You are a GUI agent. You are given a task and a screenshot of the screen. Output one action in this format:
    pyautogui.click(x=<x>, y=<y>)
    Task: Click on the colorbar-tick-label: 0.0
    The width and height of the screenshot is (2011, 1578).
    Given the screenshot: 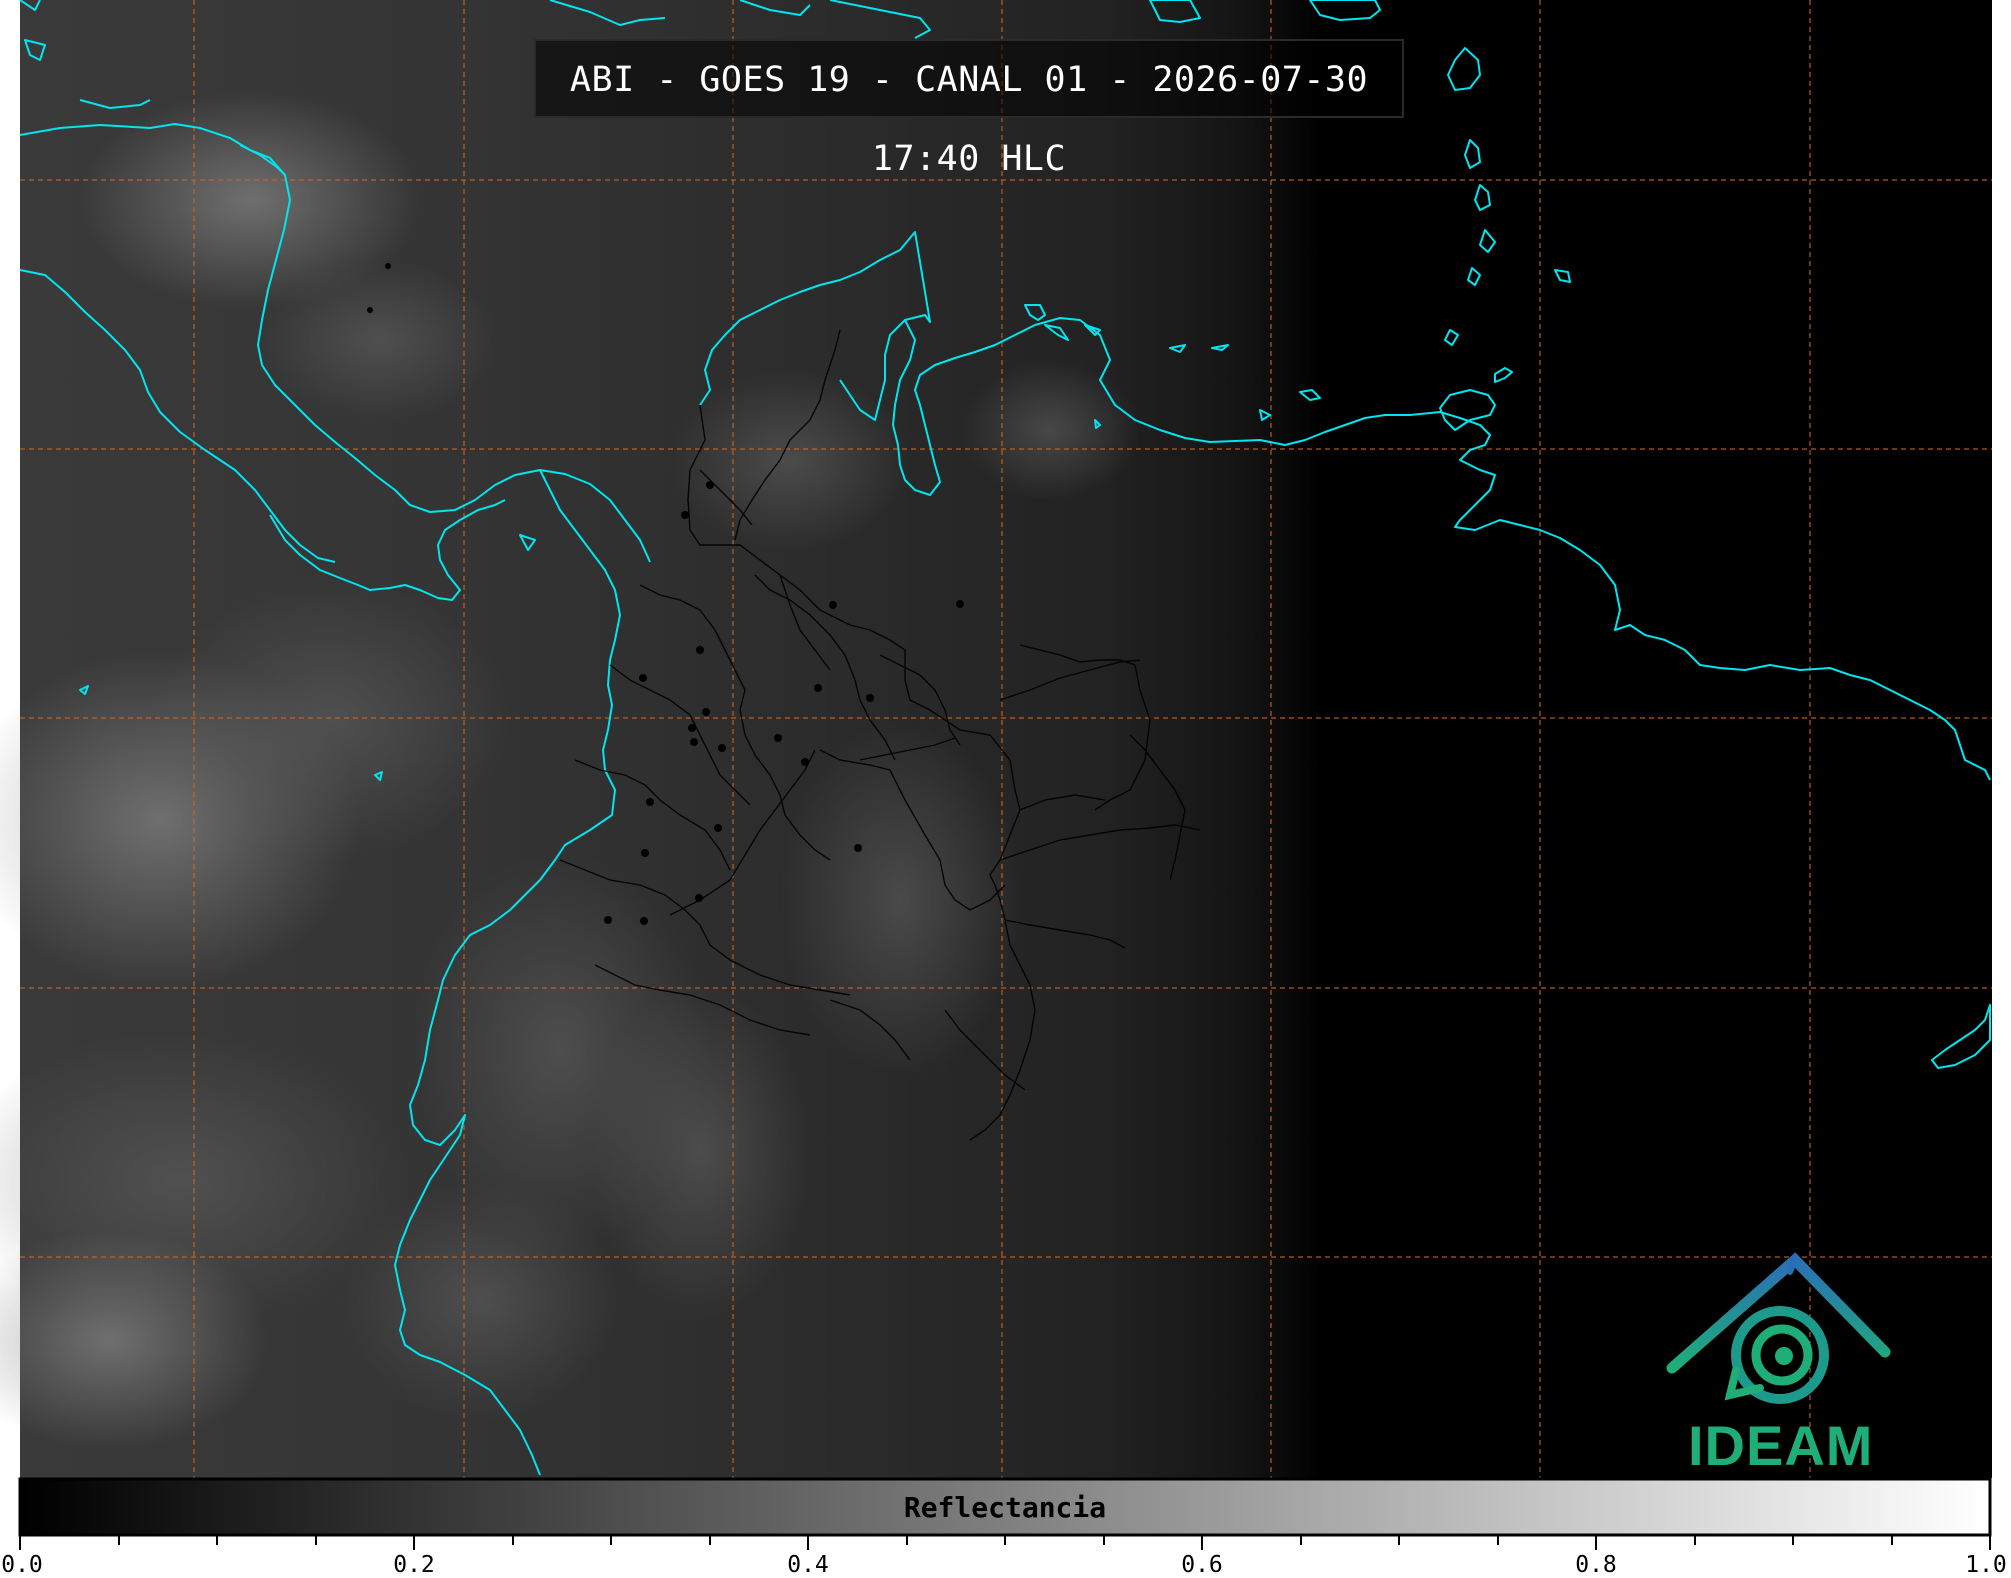 What is the action you would take?
    pyautogui.click(x=22, y=1565)
    